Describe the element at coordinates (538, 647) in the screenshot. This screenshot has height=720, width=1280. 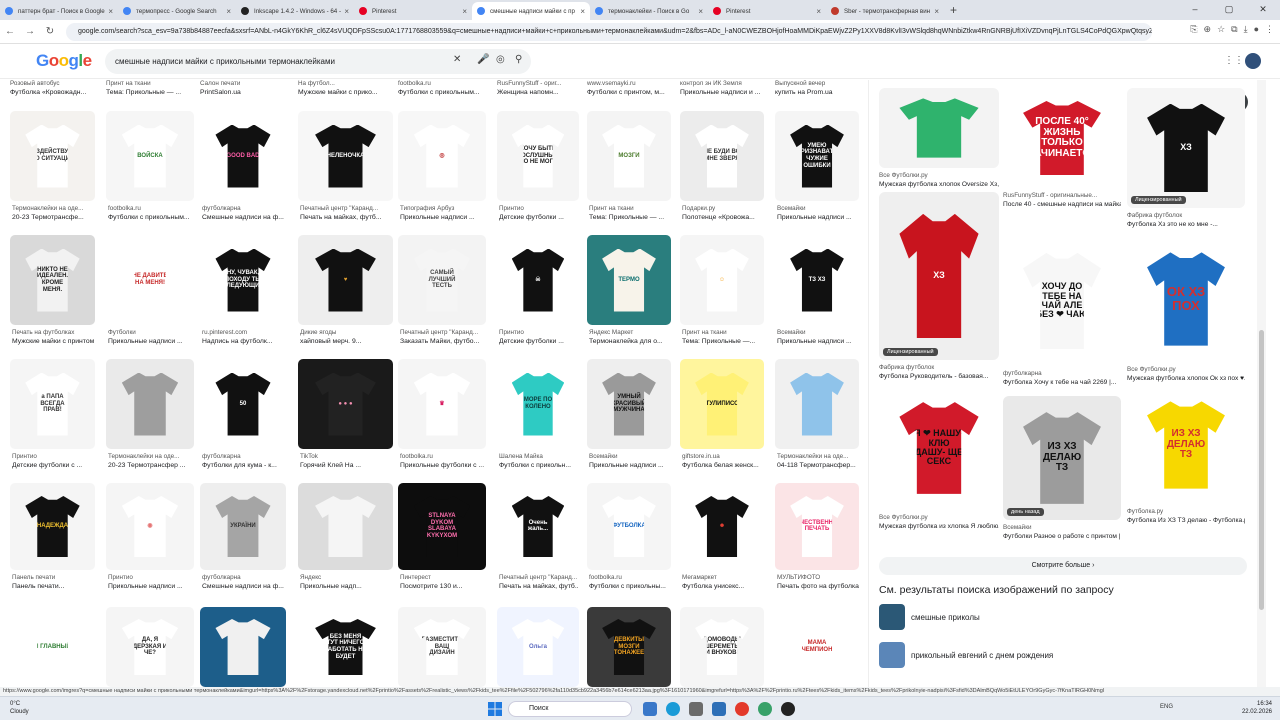
I see `result-thumbnail: Ольга` at that location.